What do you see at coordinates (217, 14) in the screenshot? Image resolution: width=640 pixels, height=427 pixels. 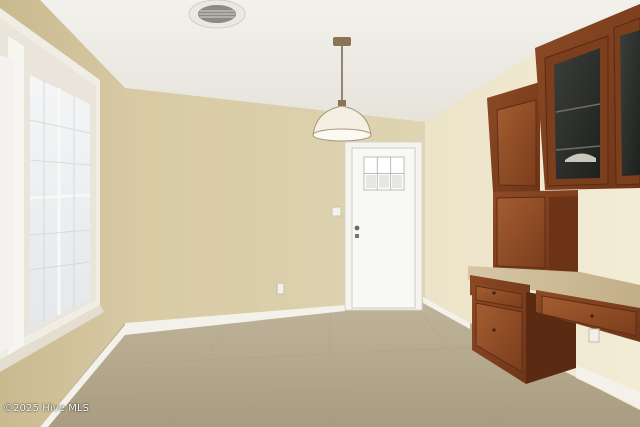 I see `ceiling-vent` at bounding box center [217, 14].